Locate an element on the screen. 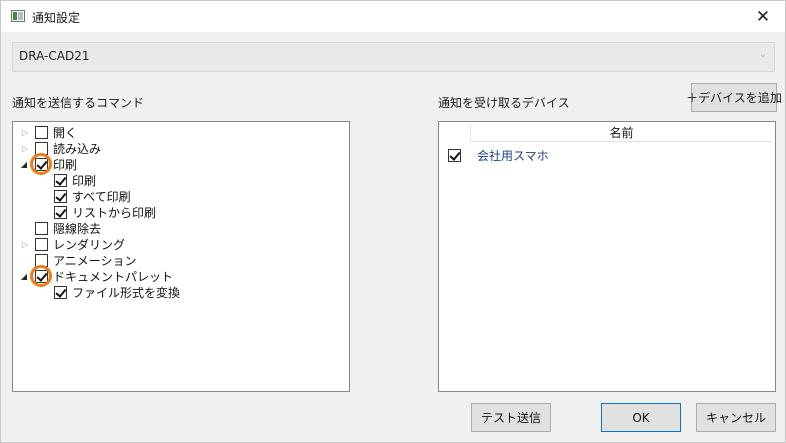 The width and height of the screenshot is (786, 443). tree-item-open: 開く is located at coordinates (56, 132).